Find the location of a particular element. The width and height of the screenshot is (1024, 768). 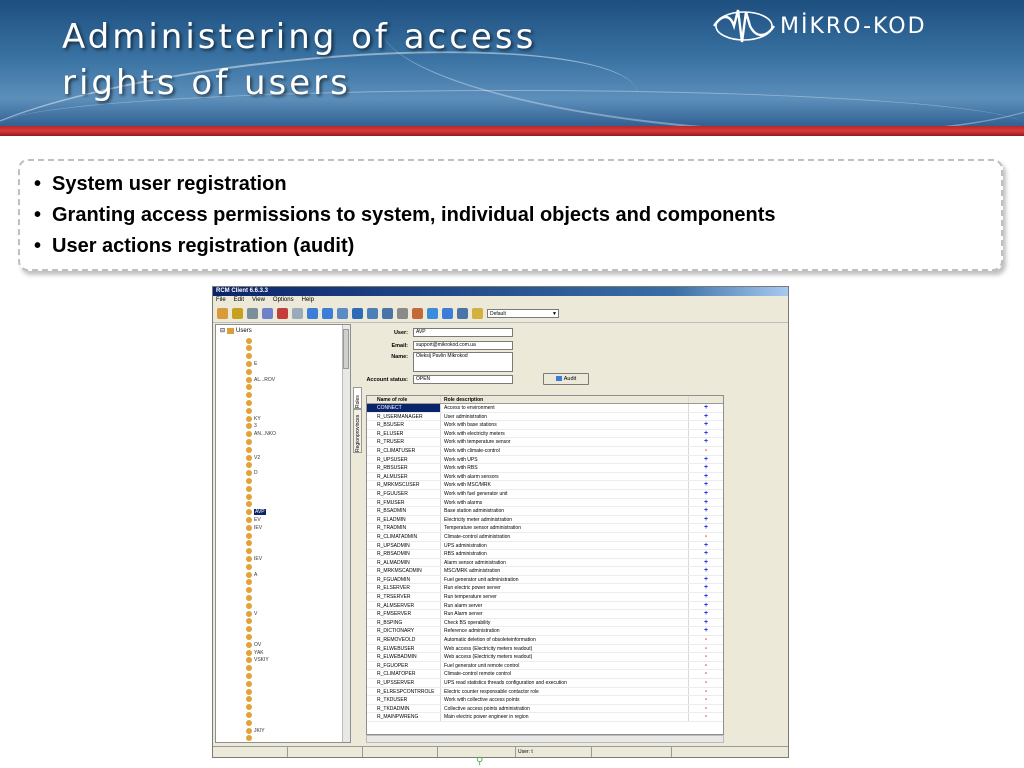

report-icon is located at coordinates (372, 313).